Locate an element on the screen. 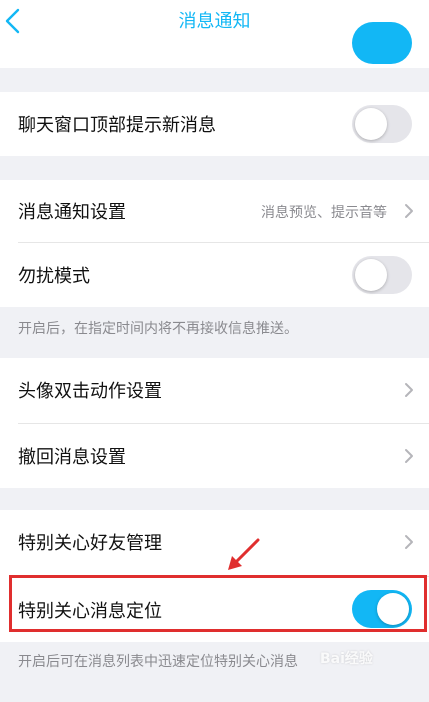 The image size is (429, 702). top-notice-toggle is located at coordinates (382, 124).